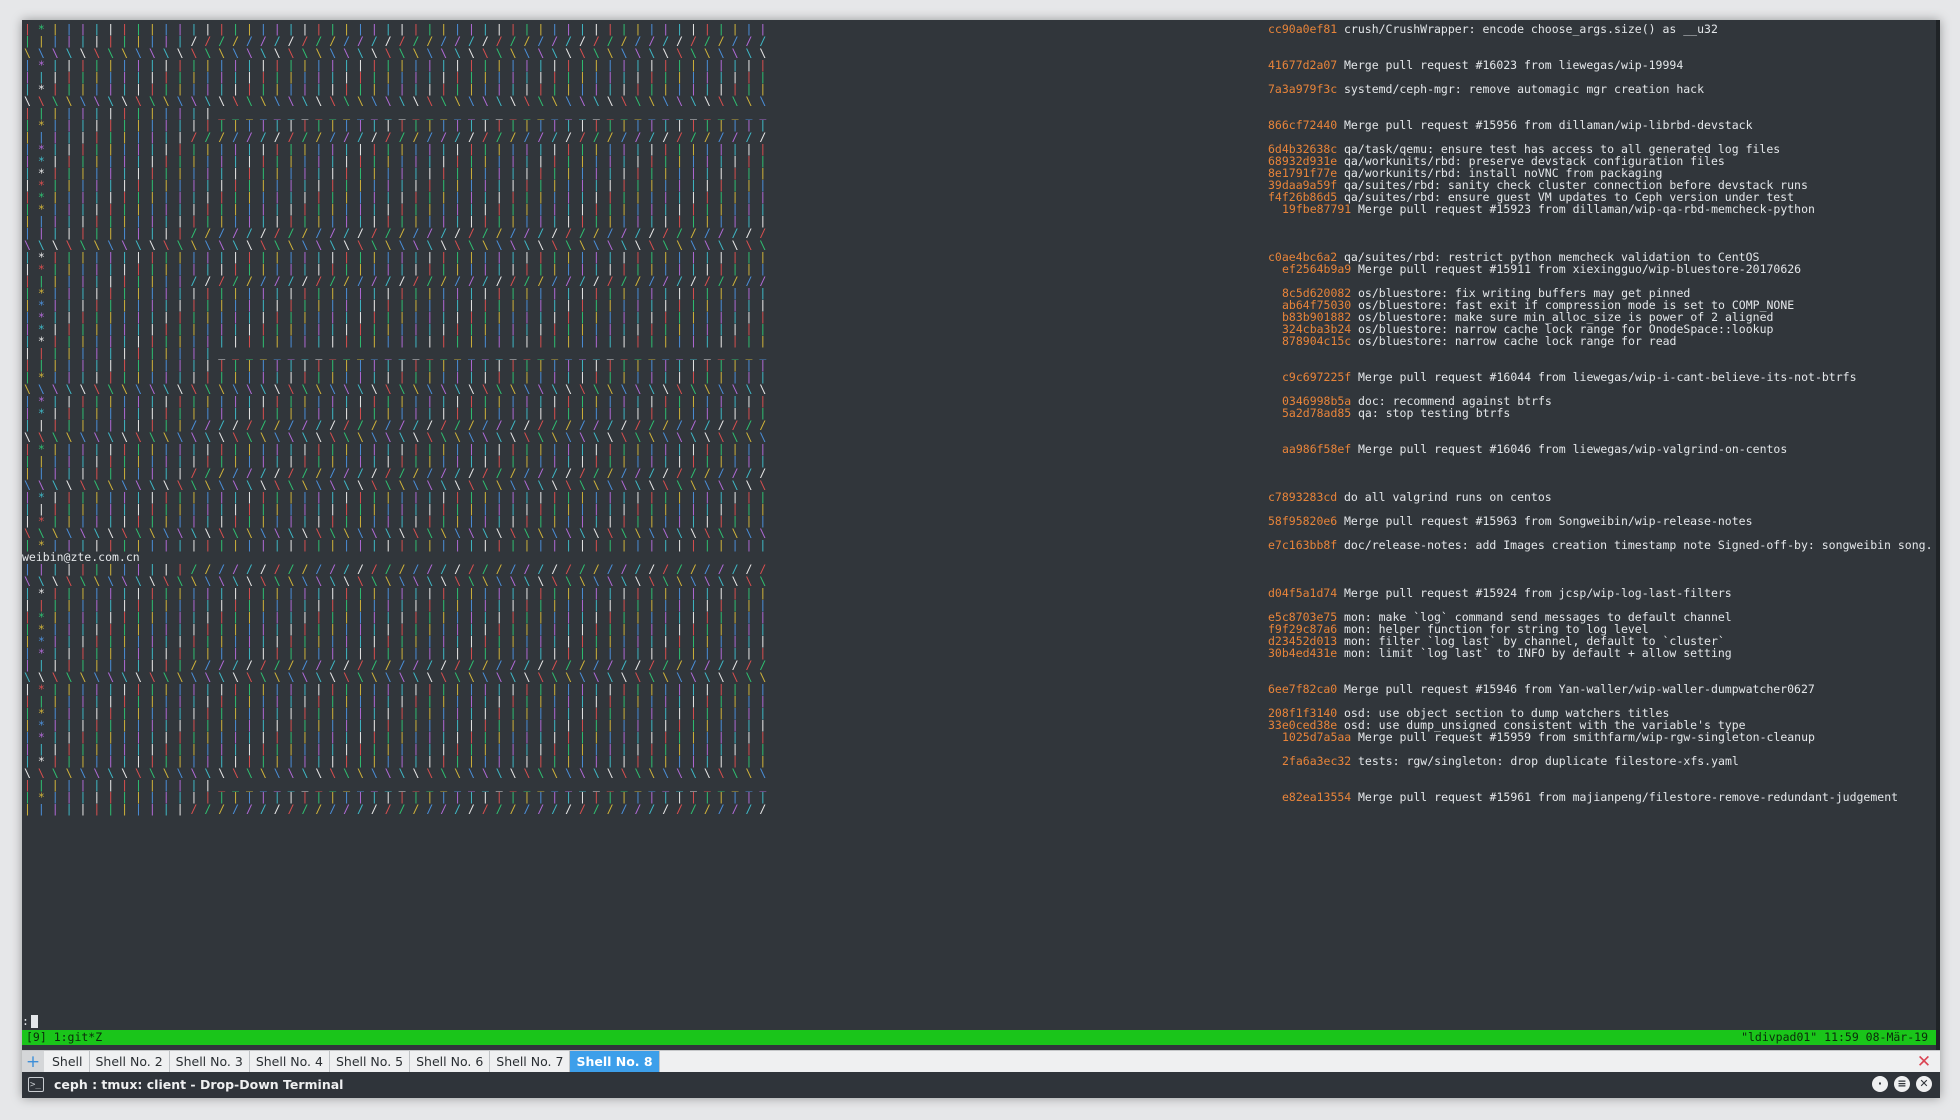 The height and width of the screenshot is (1120, 1960). What do you see at coordinates (33, 1062) in the screenshot?
I see `new-tab-button: +` at bounding box center [33, 1062].